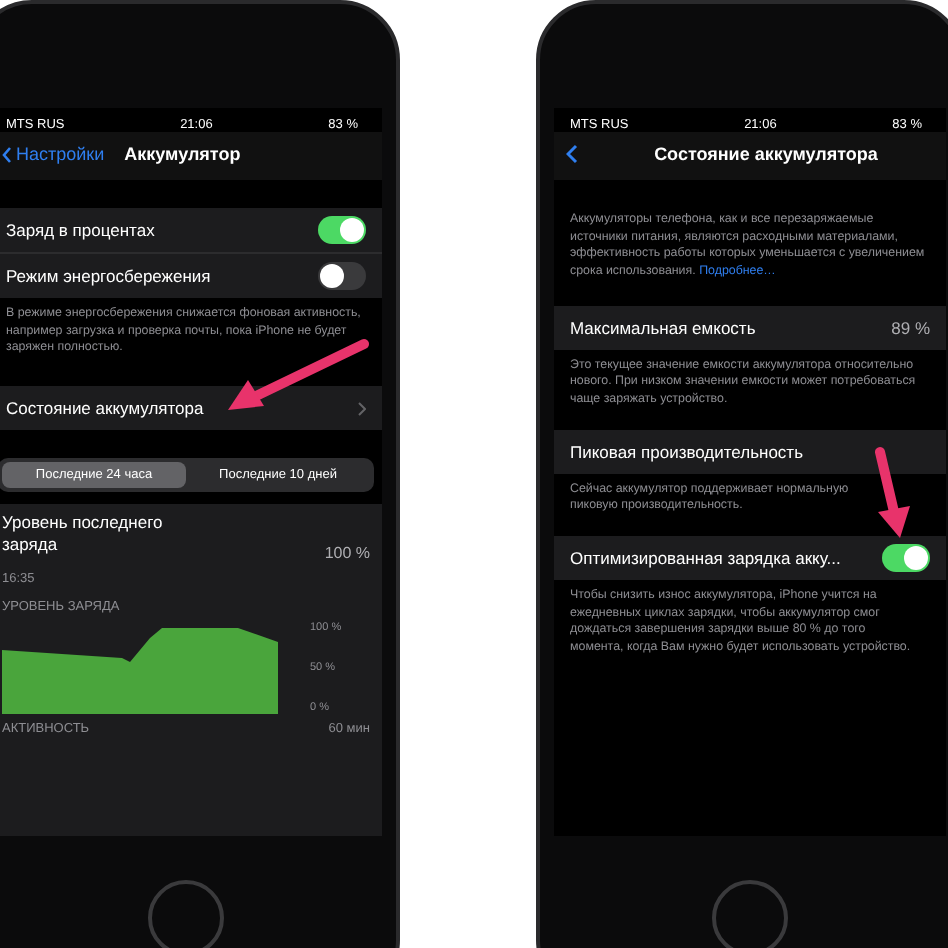 This screenshot has height=948, width=948. Describe the element at coordinates (687, 452) in the screenshot. I see `settings-row-text: Пиковая производительность` at that location.